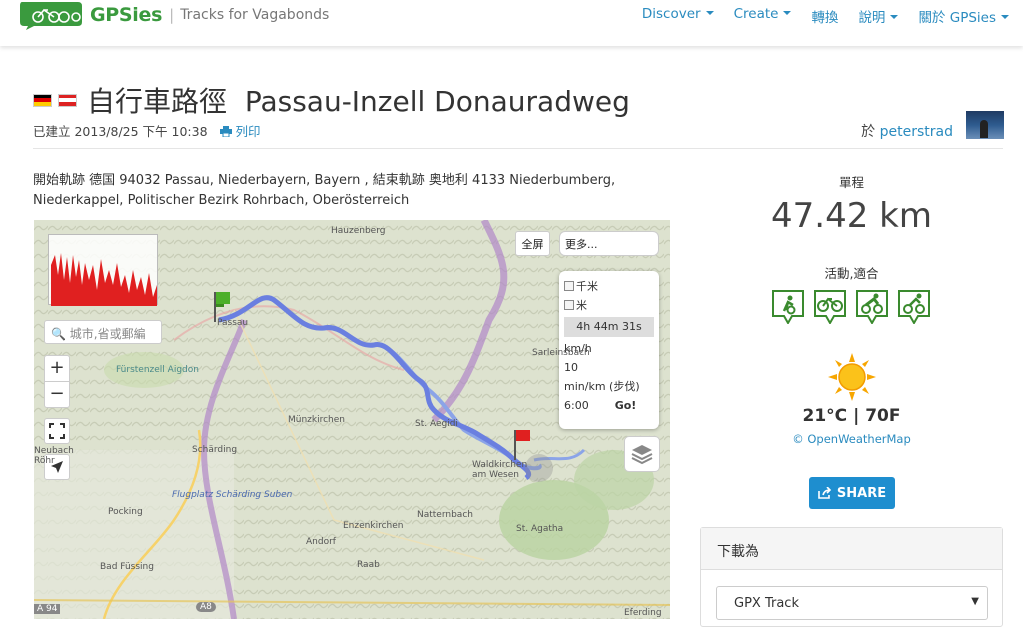 The width and height of the screenshot is (1023, 627). Describe the element at coordinates (878, 16) in the screenshot. I see `nav-help: 說明` at that location.